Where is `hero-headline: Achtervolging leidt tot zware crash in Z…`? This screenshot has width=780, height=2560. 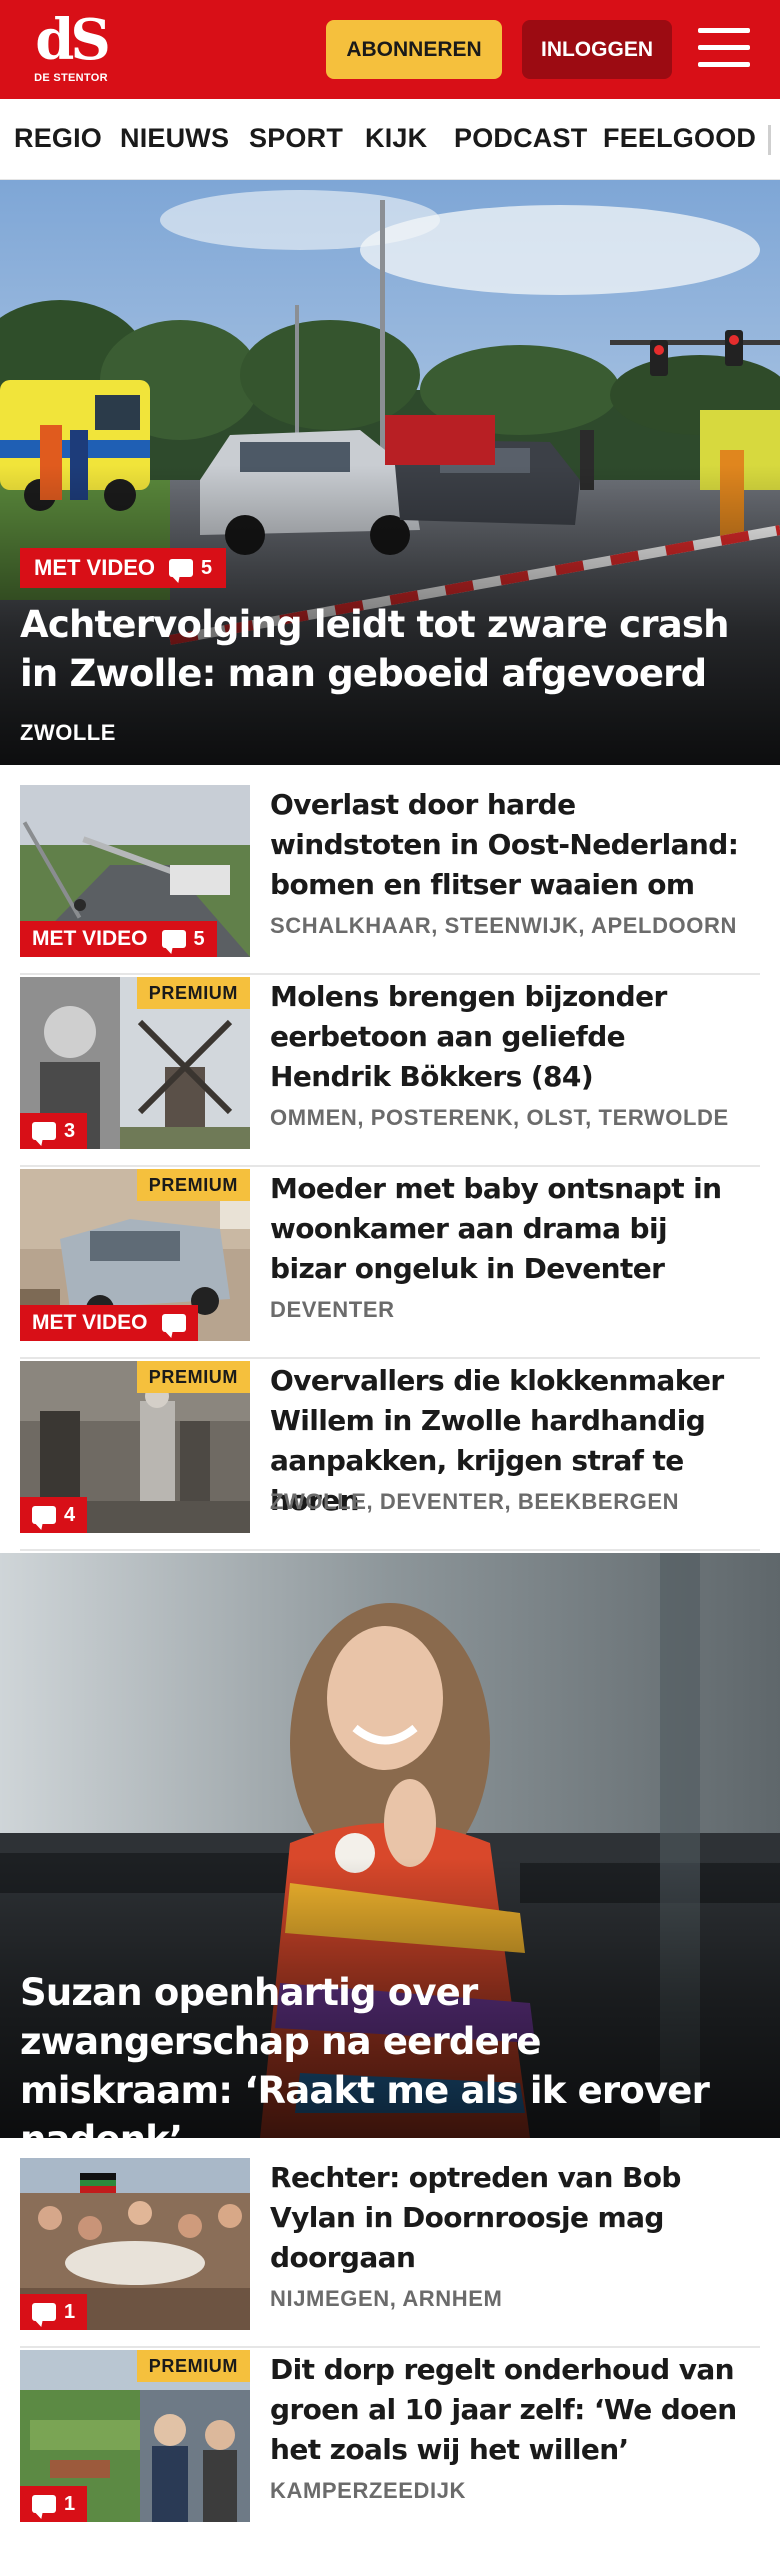
hero-headline: Achtervolging leidt tot zware crash in Z… is located at coordinates (390, 649).